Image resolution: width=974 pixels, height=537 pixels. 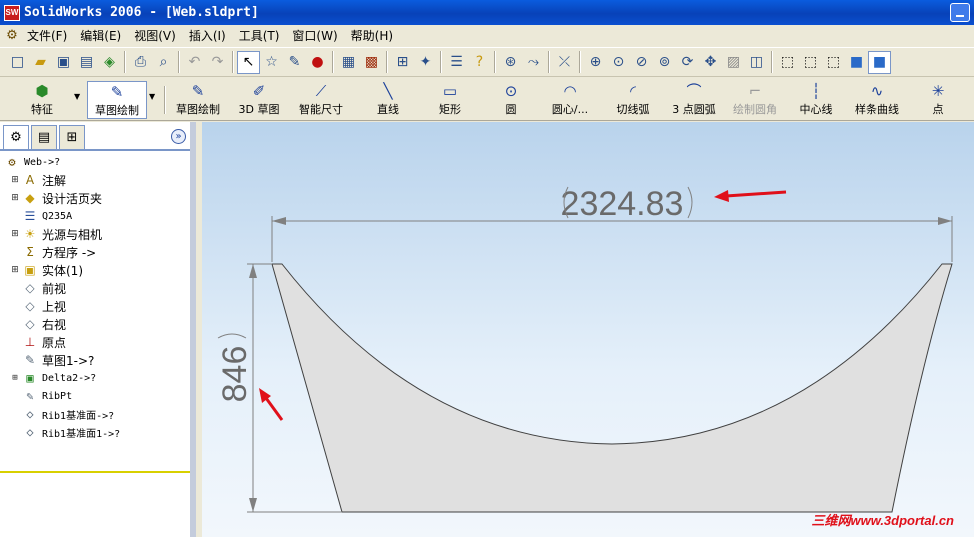 I want to click on pan-icon: ✥, so click(x=710, y=62).